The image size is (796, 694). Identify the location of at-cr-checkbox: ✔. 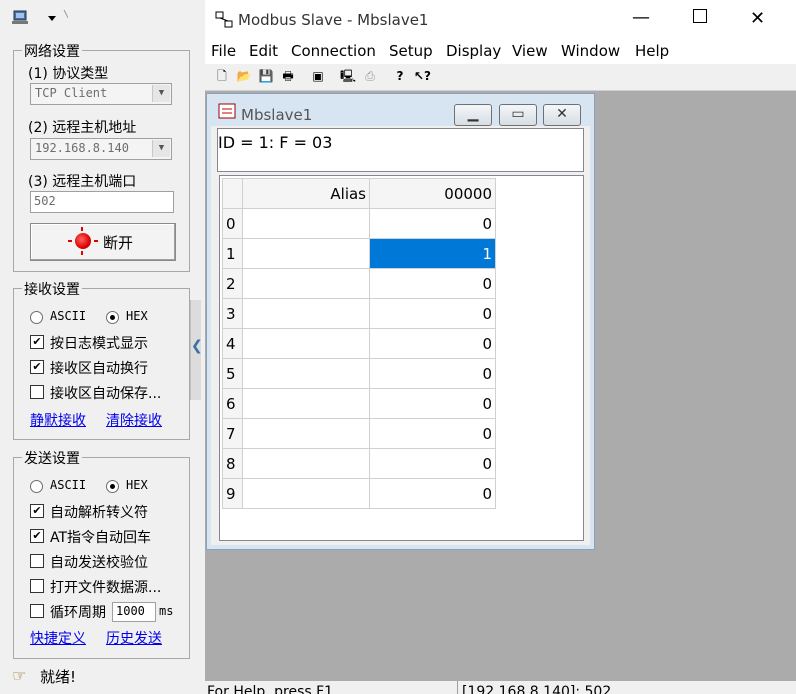
(37, 536).